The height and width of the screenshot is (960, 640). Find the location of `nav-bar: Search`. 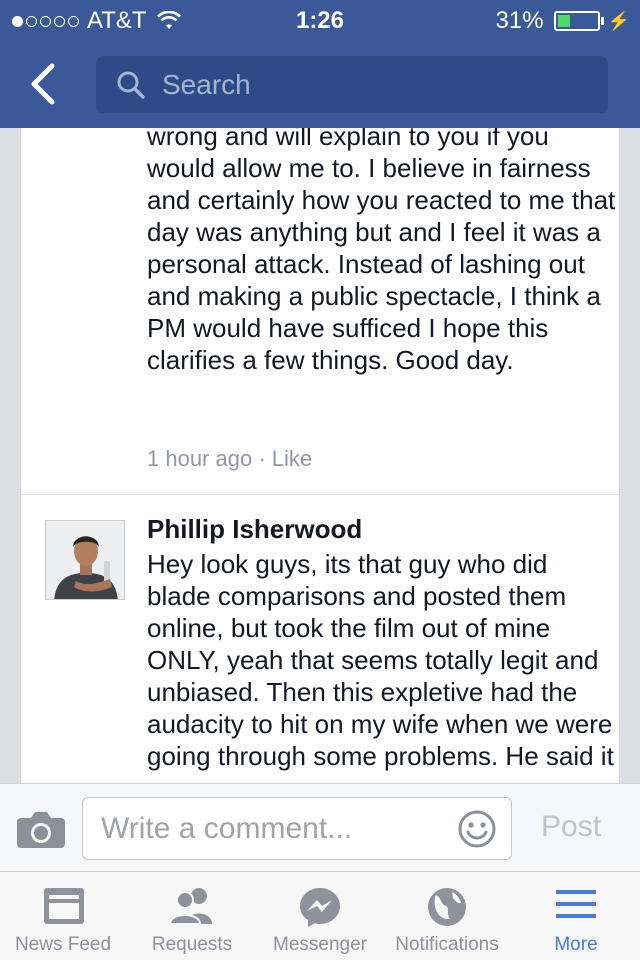

nav-bar: Search is located at coordinates (320, 84).